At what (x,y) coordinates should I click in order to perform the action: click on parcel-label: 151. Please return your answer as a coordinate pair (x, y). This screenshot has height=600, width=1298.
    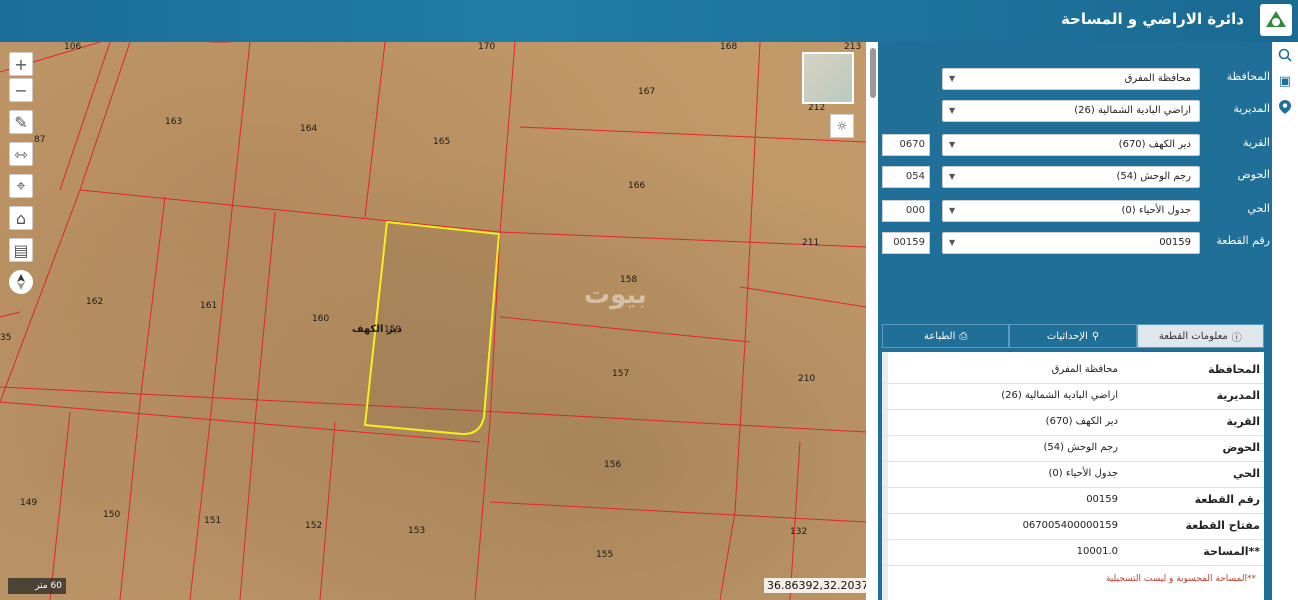
    Looking at the image, I should click on (212, 521).